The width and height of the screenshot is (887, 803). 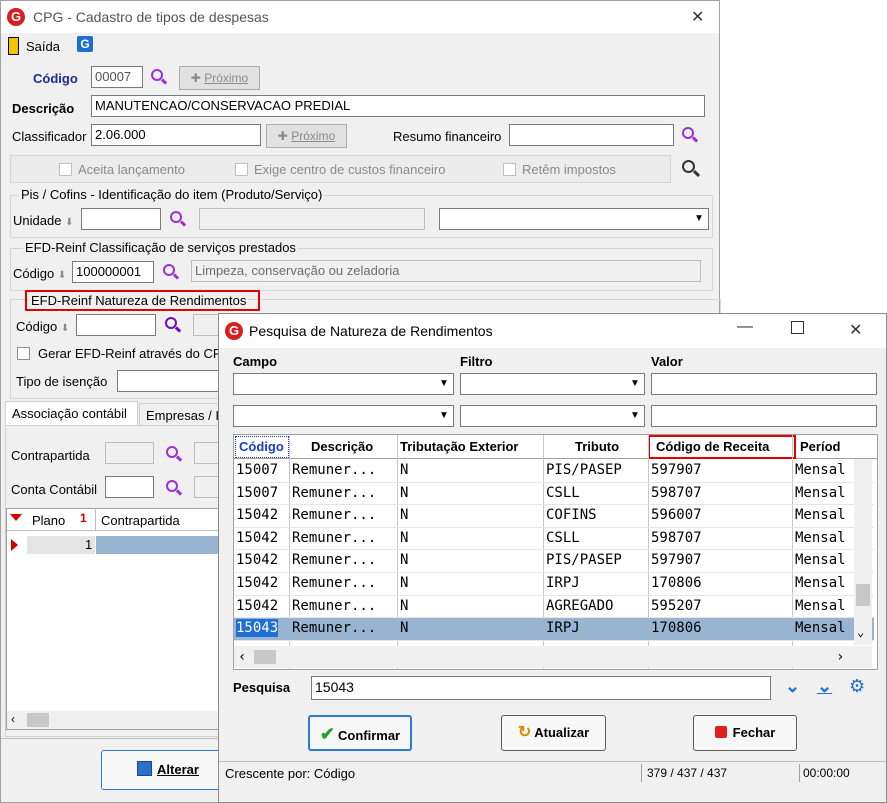 I want to click on next-result-icon: ⌄, so click(x=792, y=686).